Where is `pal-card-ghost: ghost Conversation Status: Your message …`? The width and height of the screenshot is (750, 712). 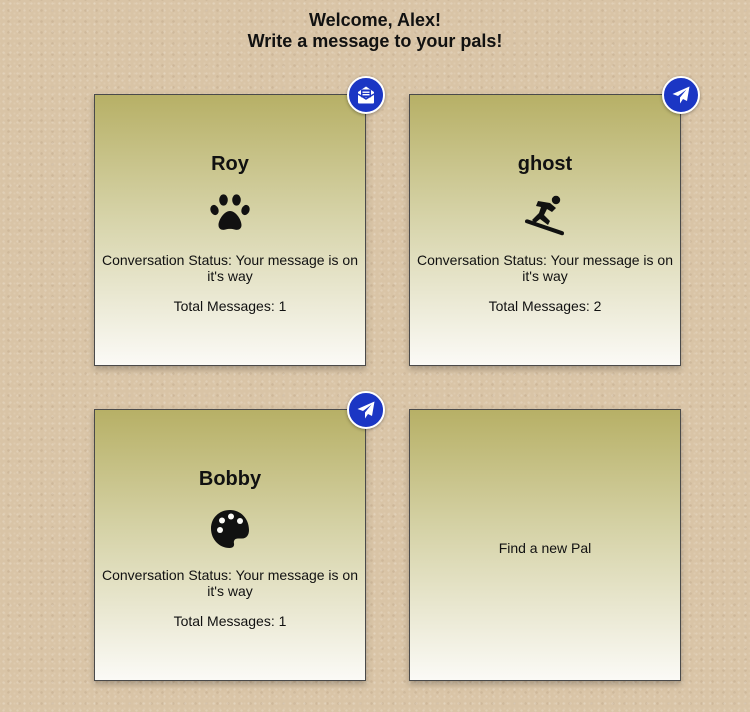 pal-card-ghost: ghost Conversation Status: Your message … is located at coordinates (545, 230).